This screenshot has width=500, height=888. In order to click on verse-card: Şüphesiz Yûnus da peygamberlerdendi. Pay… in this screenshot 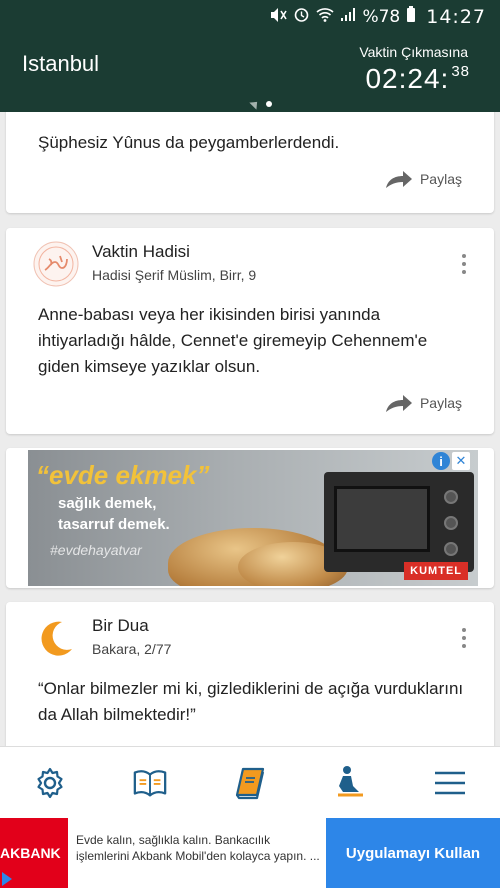, I will do `click(250, 162)`.